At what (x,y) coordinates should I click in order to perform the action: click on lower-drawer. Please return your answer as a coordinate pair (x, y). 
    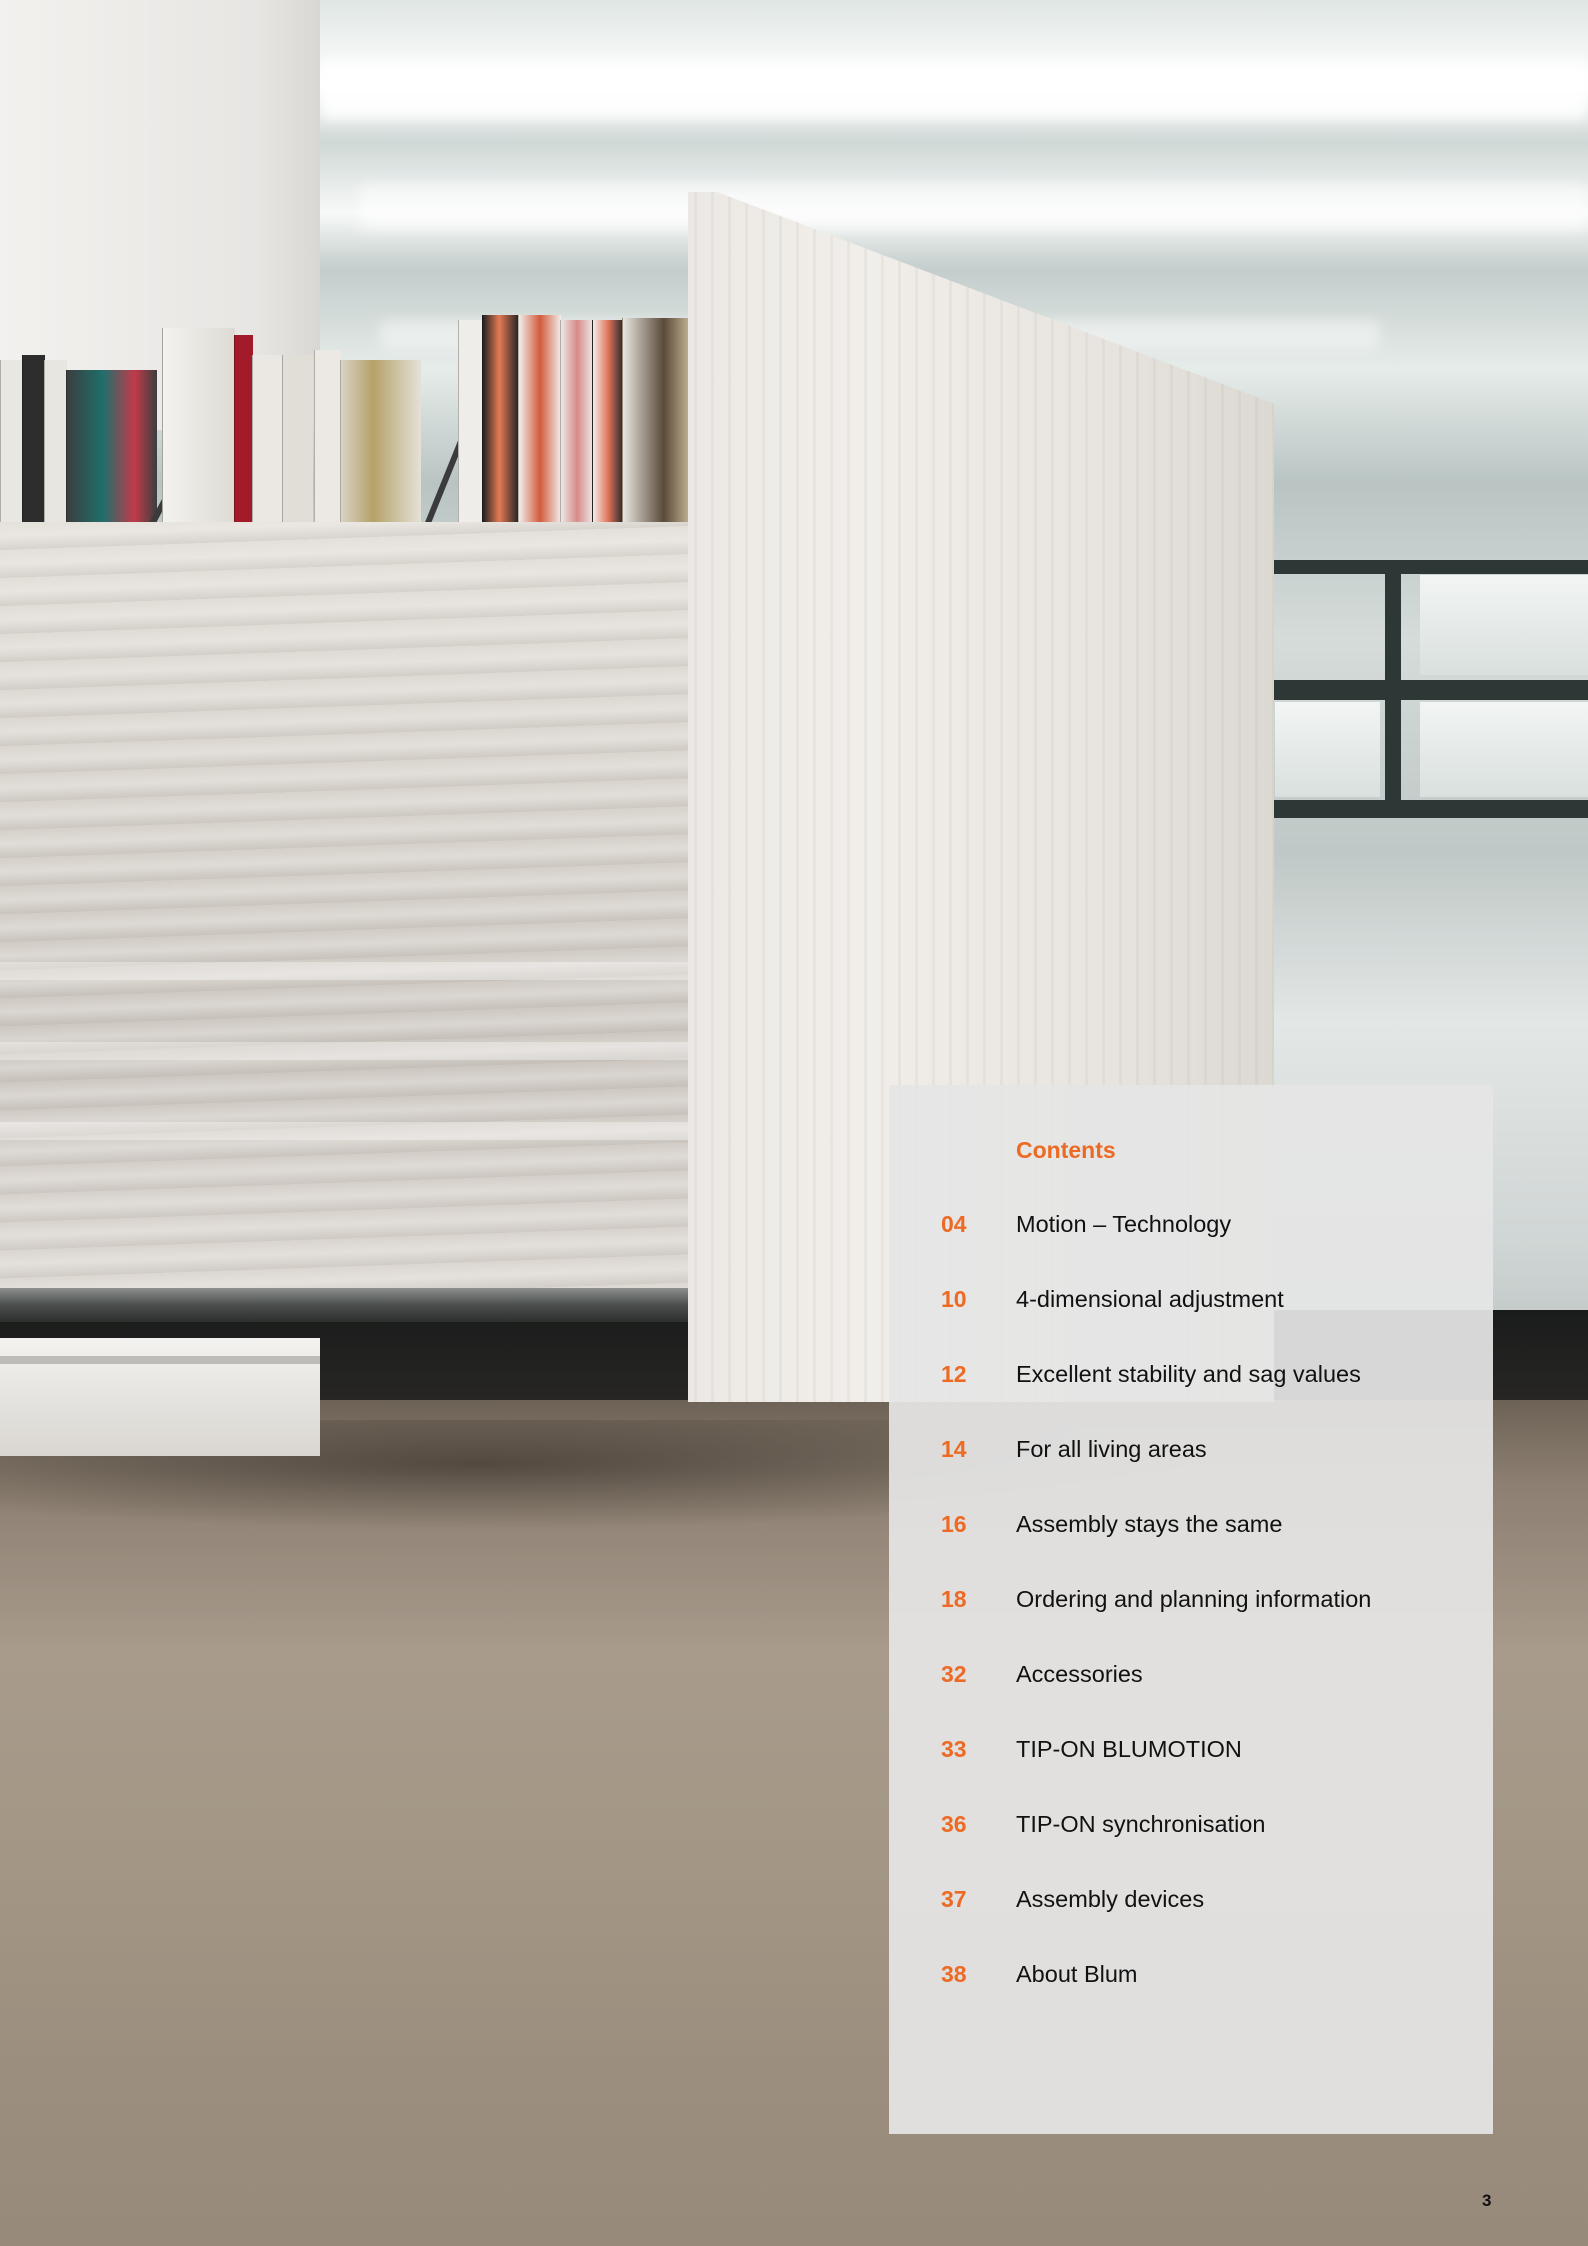
    Looking at the image, I should click on (160, 1397).